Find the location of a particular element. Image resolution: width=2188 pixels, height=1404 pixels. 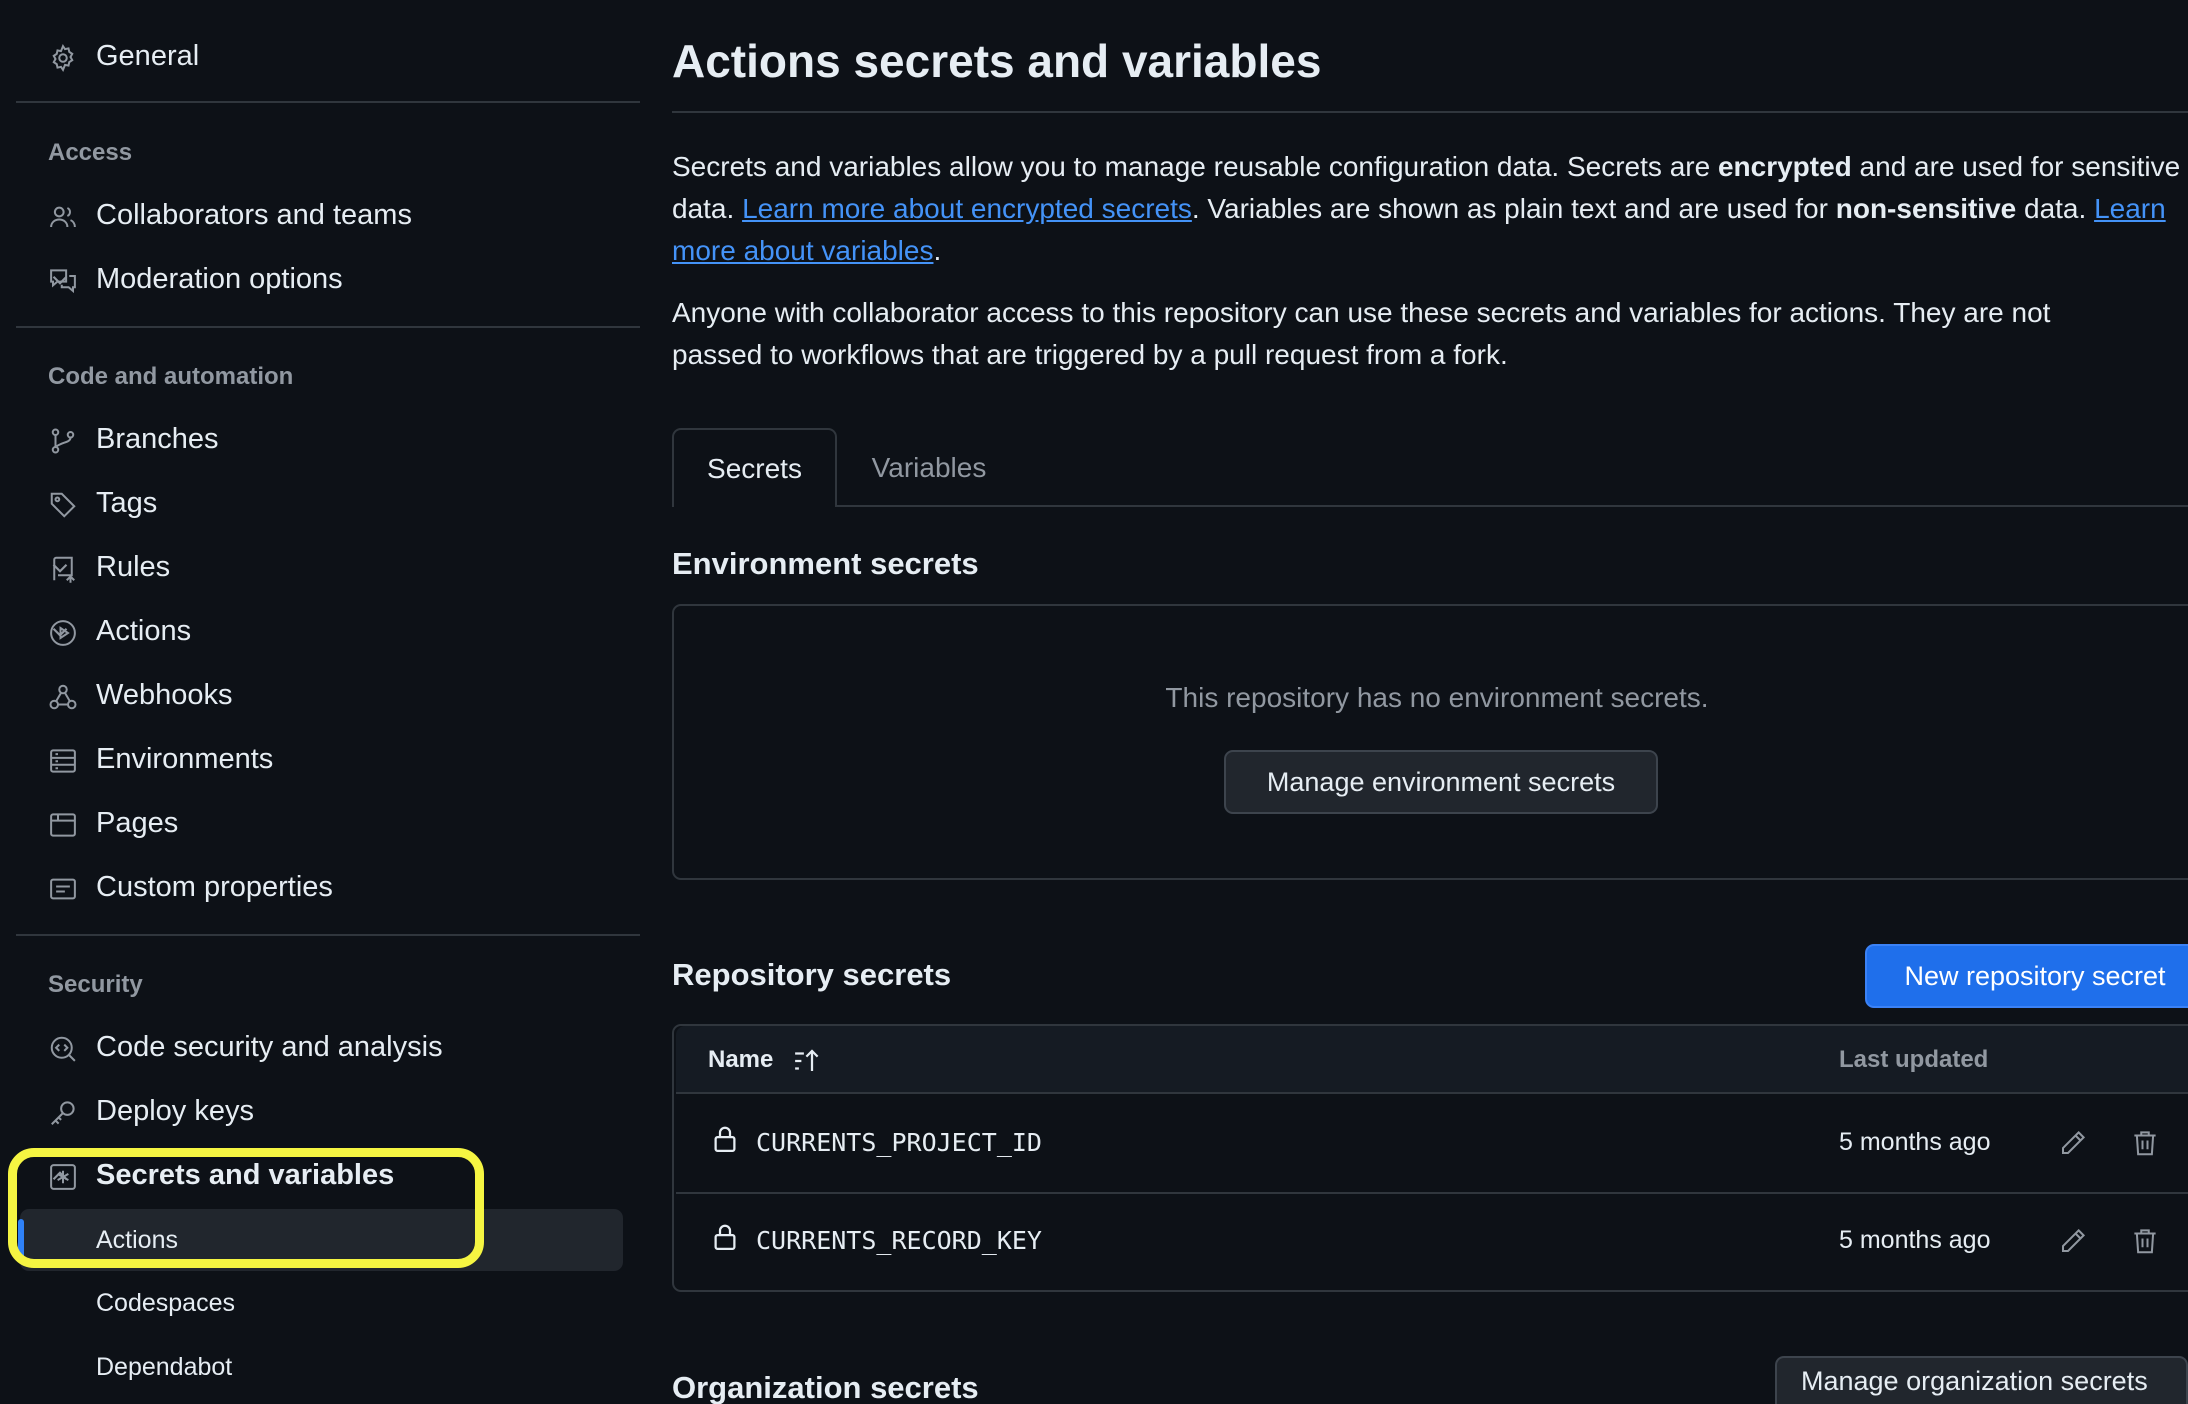

sidebar-item-custom-properties: Custom properties is located at coordinates (328, 887).